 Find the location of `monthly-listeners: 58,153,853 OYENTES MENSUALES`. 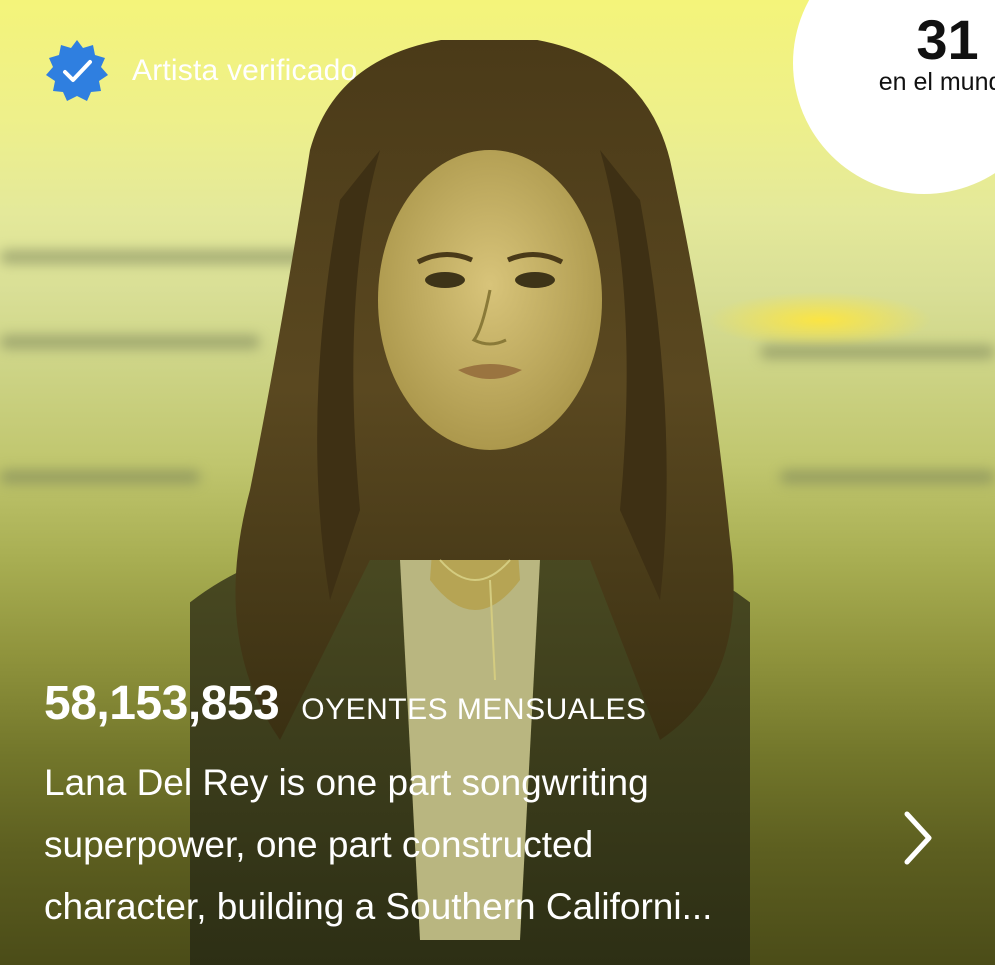

monthly-listeners: 58,153,853 OYENTES MENSUALES is located at coordinates (345, 703).